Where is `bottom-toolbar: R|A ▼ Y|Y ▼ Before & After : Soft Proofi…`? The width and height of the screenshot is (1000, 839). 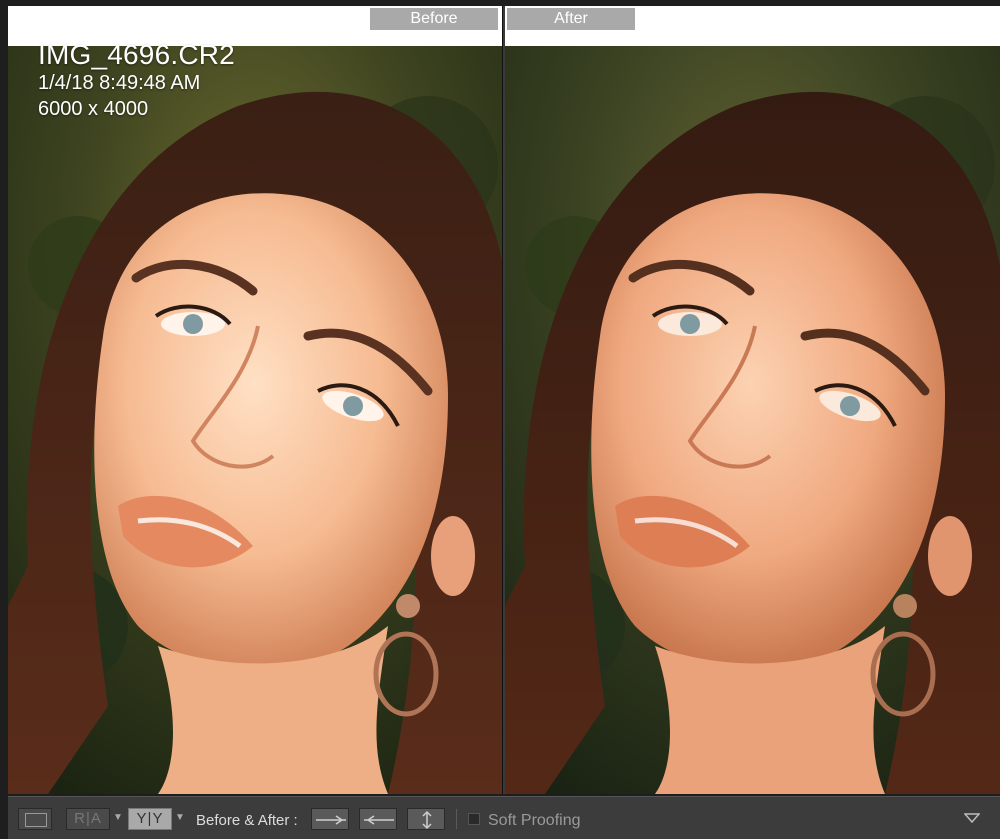
bottom-toolbar: R|A ▼ Y|Y ▼ Before & After : Soft Proofi… is located at coordinates (504, 817).